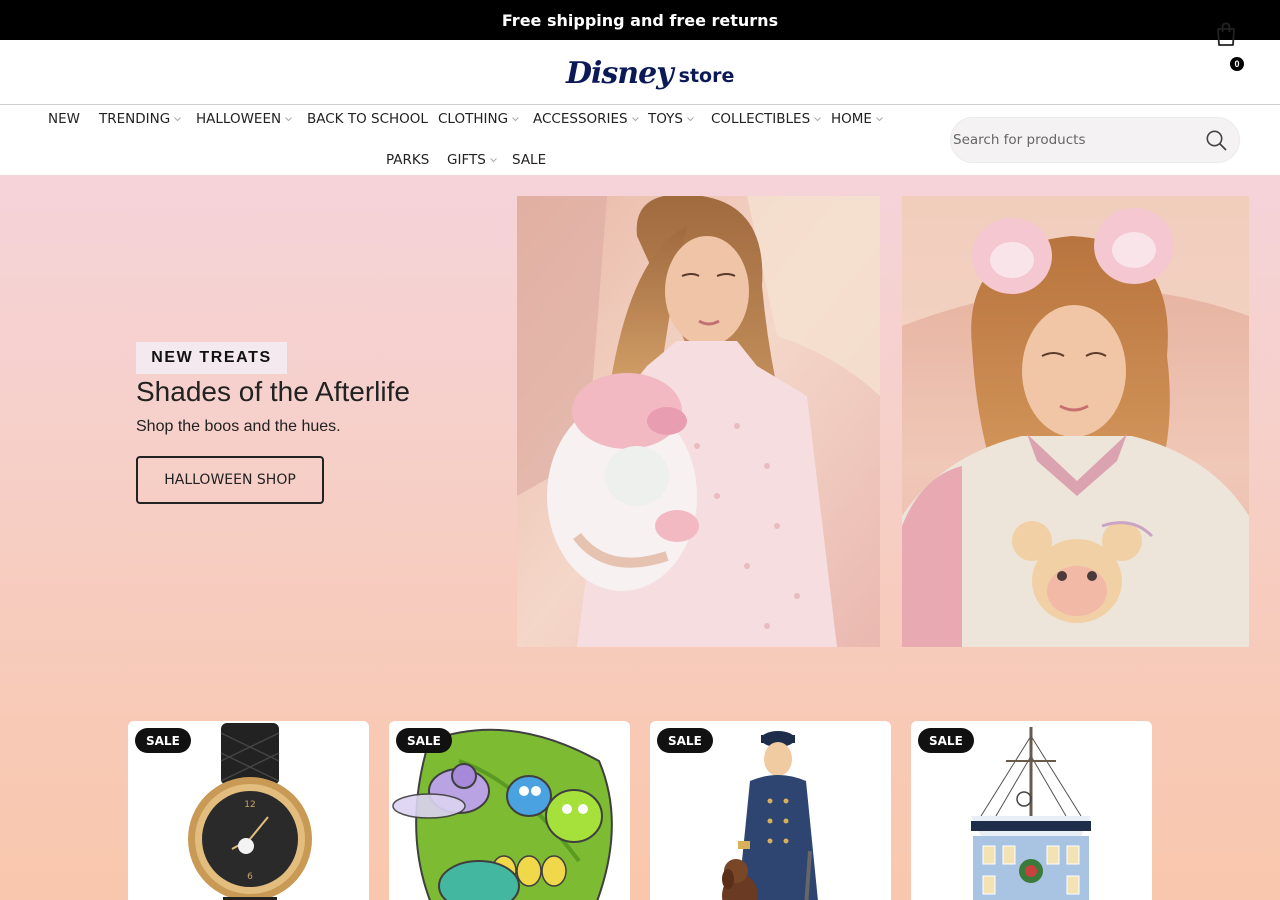 Image resolution: width=1280 pixels, height=900 pixels. What do you see at coordinates (239, 119) in the screenshot?
I see `nav-label: HALLOWEEN` at bounding box center [239, 119].